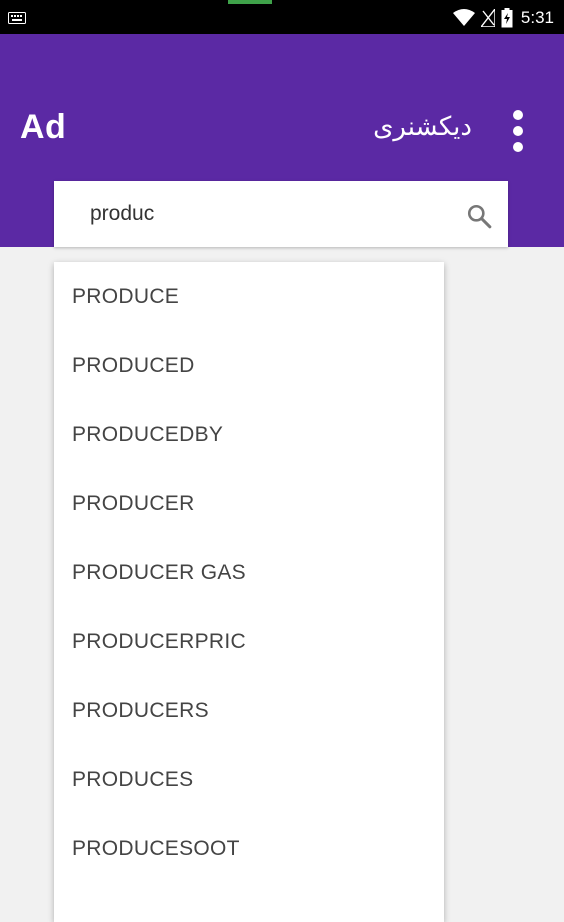 The width and height of the screenshot is (564, 922). What do you see at coordinates (422, 127) in the screenshot?
I see `app-title: دیکشنری` at bounding box center [422, 127].